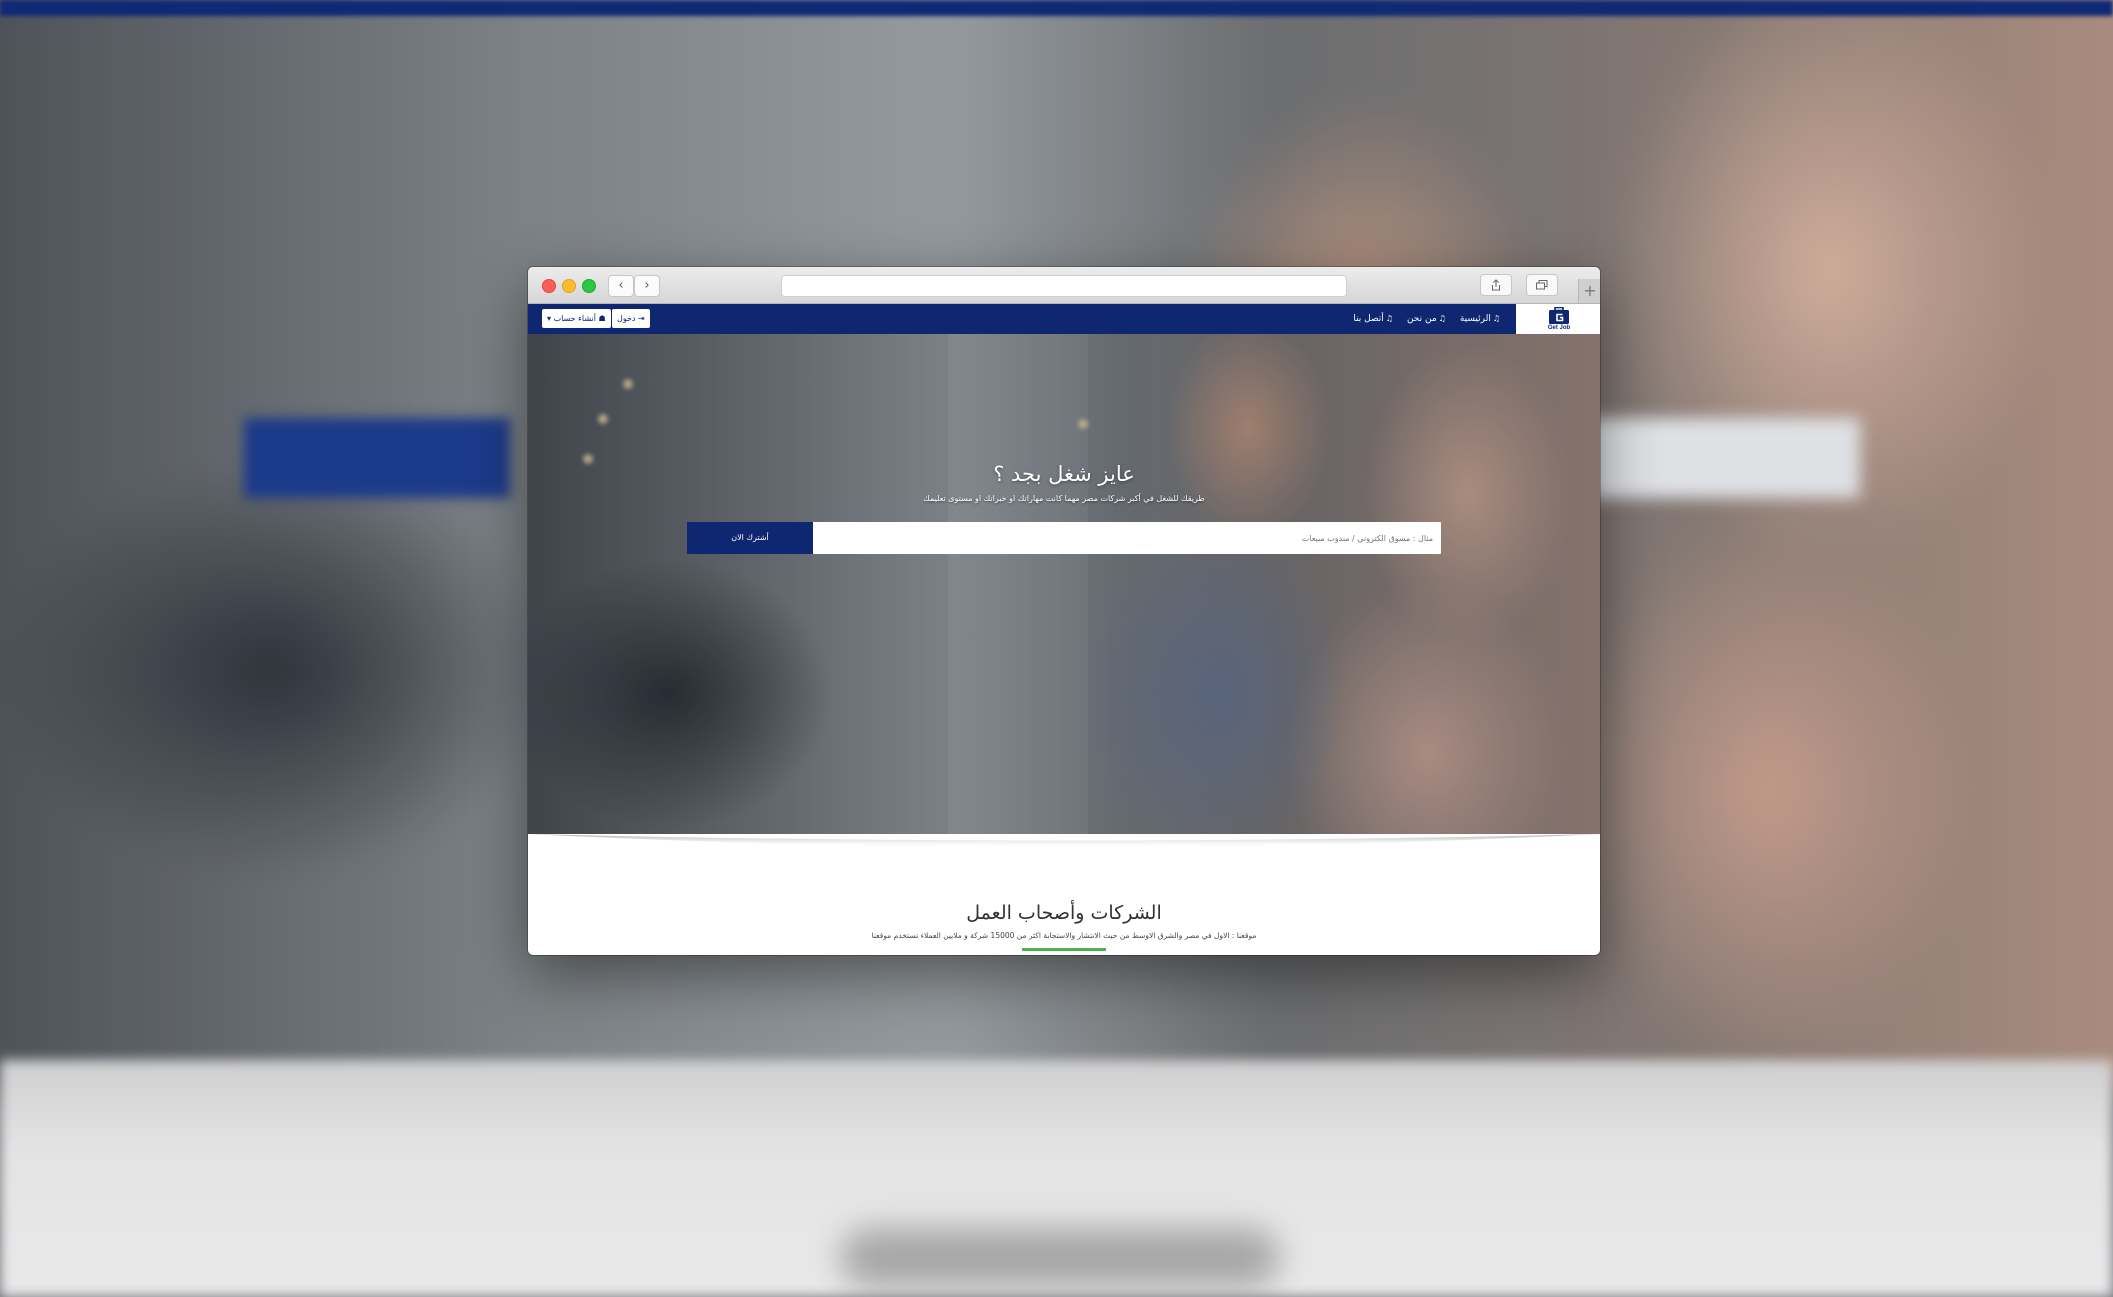  I want to click on chevron-right-icon: ›, so click(647, 285).